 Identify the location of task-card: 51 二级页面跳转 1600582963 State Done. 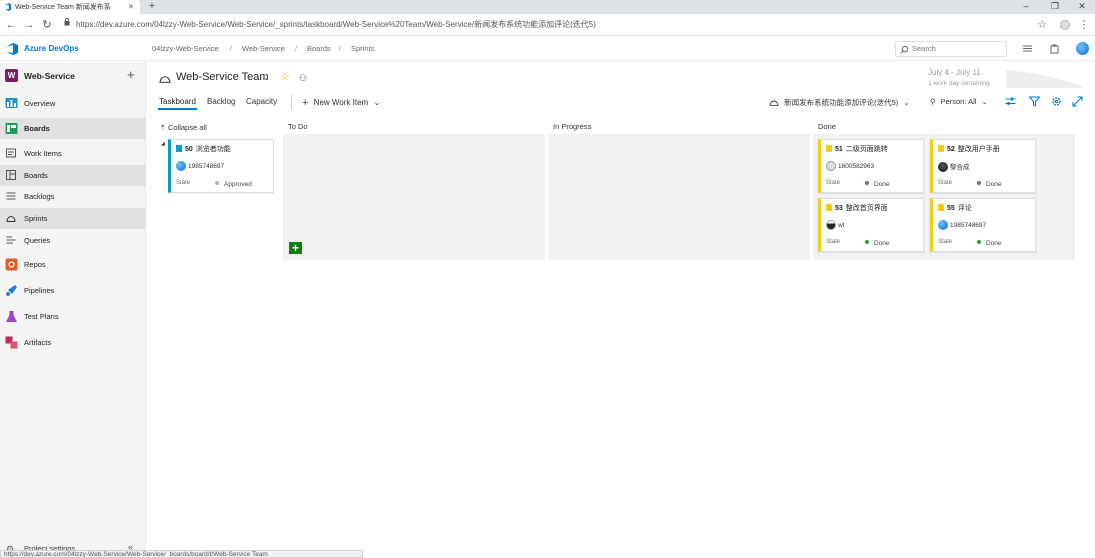
(871, 166).